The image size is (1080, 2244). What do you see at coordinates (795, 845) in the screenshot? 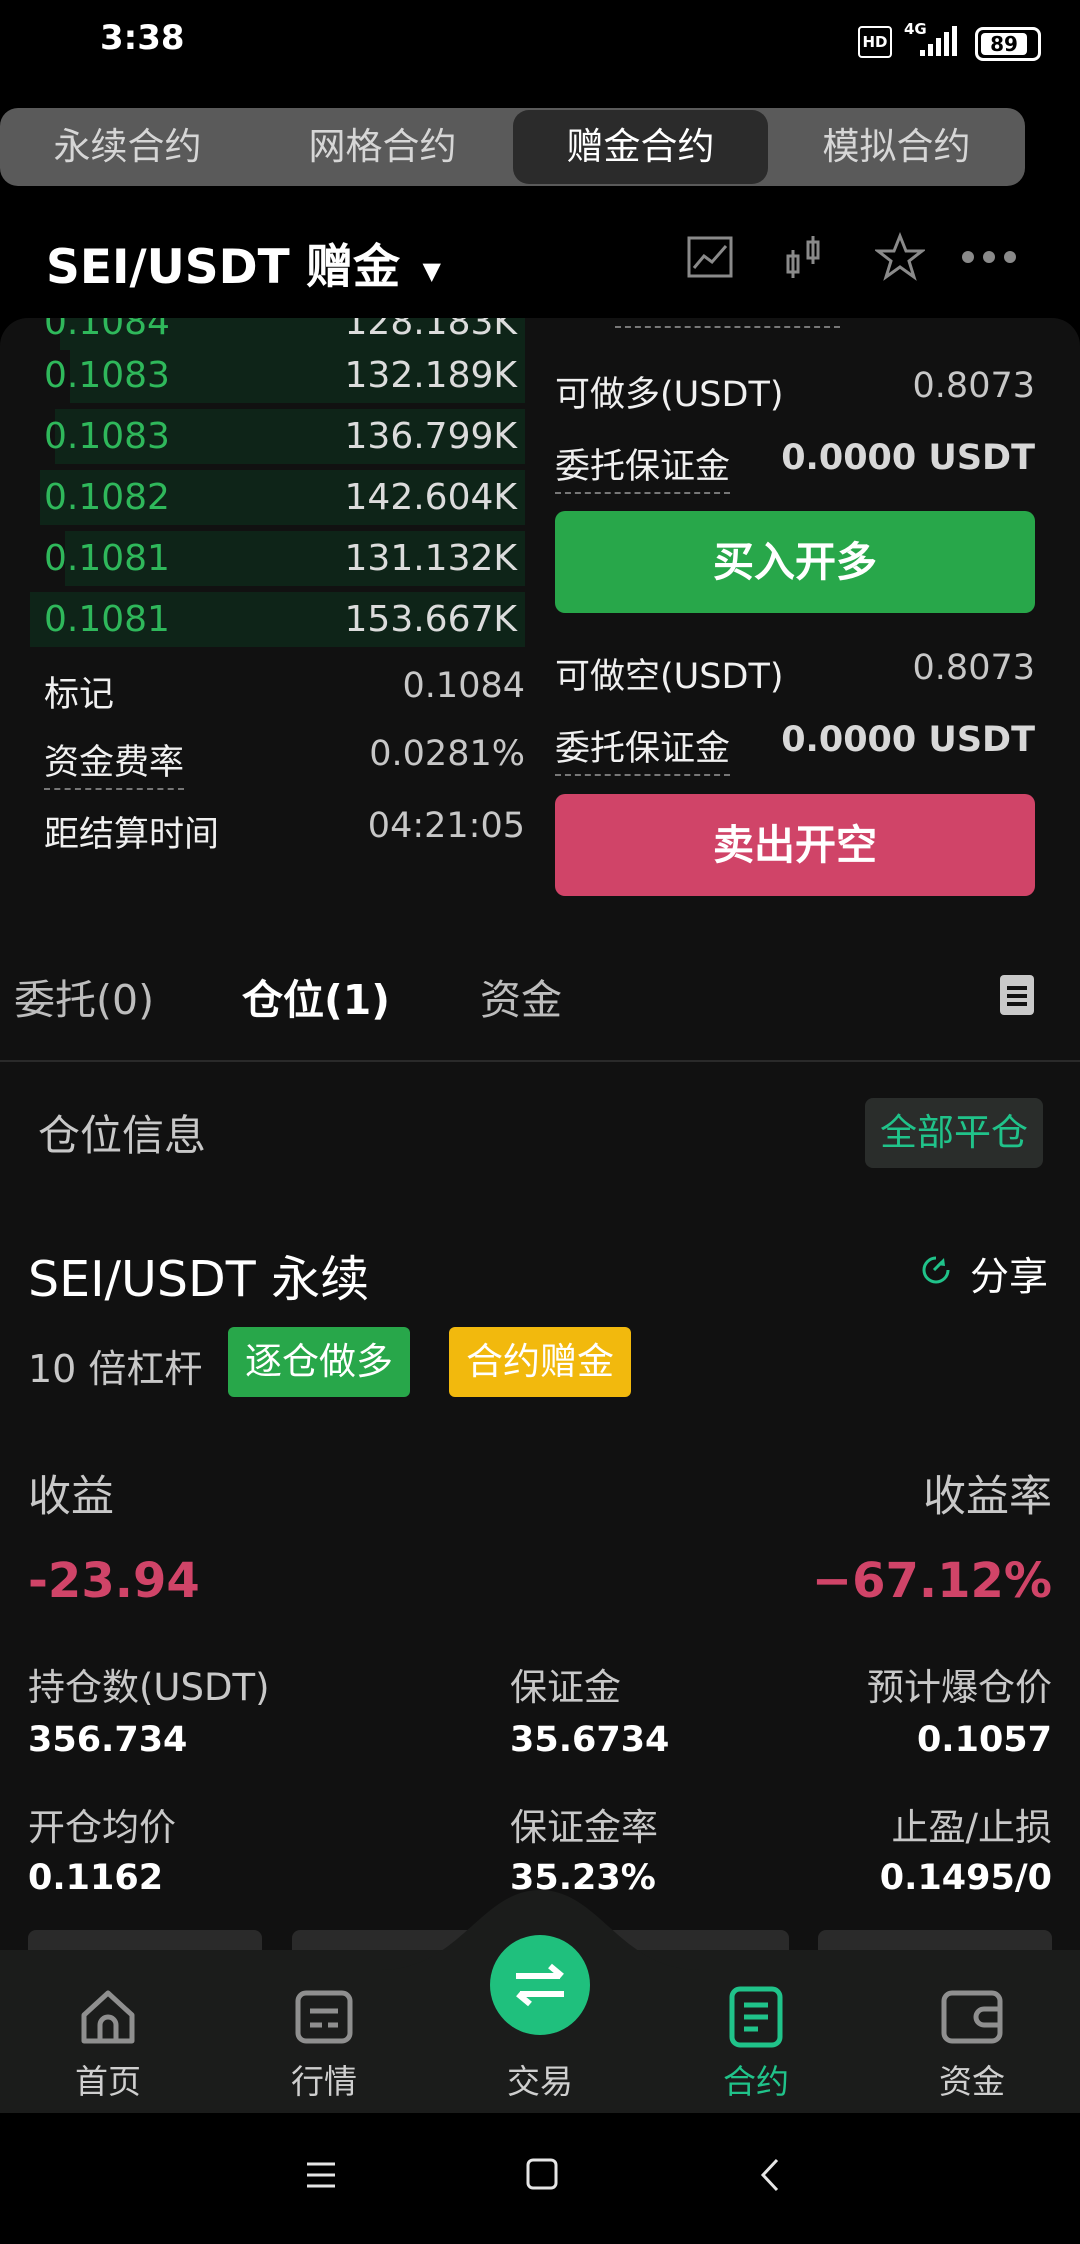
I see `sell-short-button: 卖出开空` at bounding box center [795, 845].